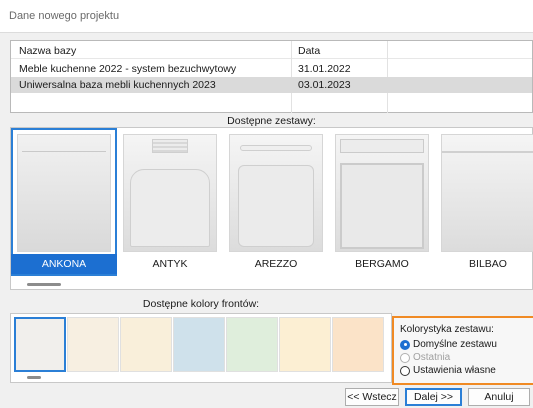  Describe the element at coordinates (455, 344) in the screenshot. I see `radio-label: Domyślne zestawu` at that location.